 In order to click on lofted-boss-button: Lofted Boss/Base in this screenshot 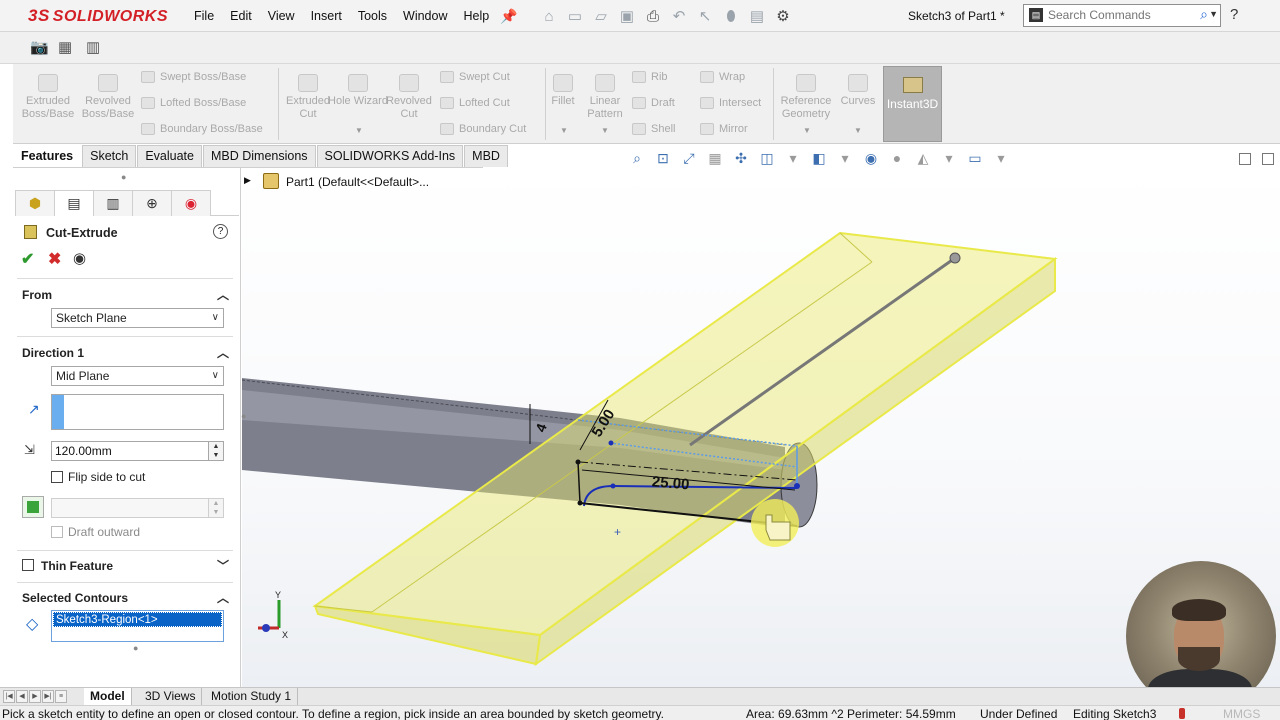, I will do `click(193, 103)`.